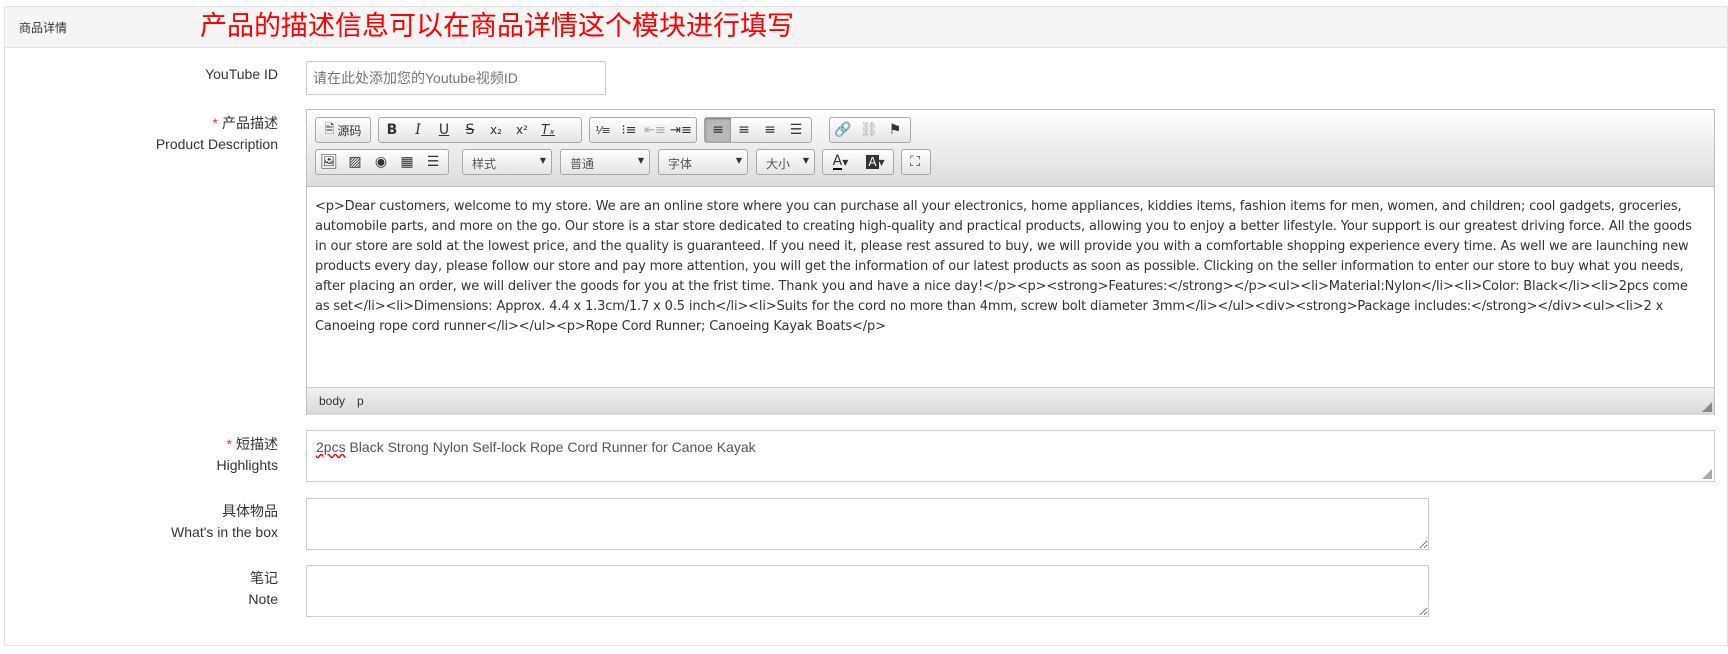 This screenshot has width=1728, height=654. What do you see at coordinates (349, 130) in the screenshot?
I see `source-label: 源码` at bounding box center [349, 130].